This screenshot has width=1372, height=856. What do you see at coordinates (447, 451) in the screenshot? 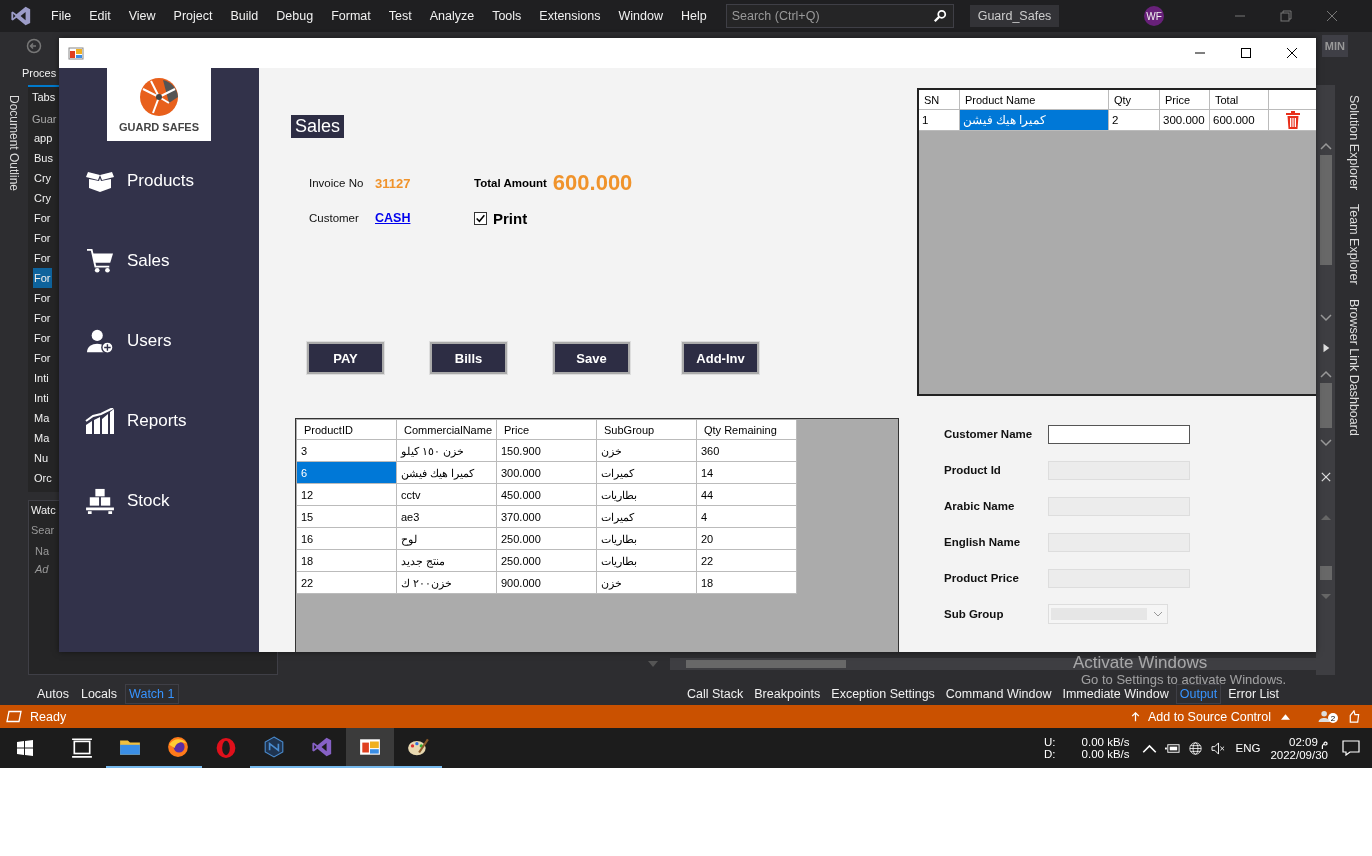
I see `table-cell: خزن ١٥٠ كيلو` at bounding box center [447, 451].